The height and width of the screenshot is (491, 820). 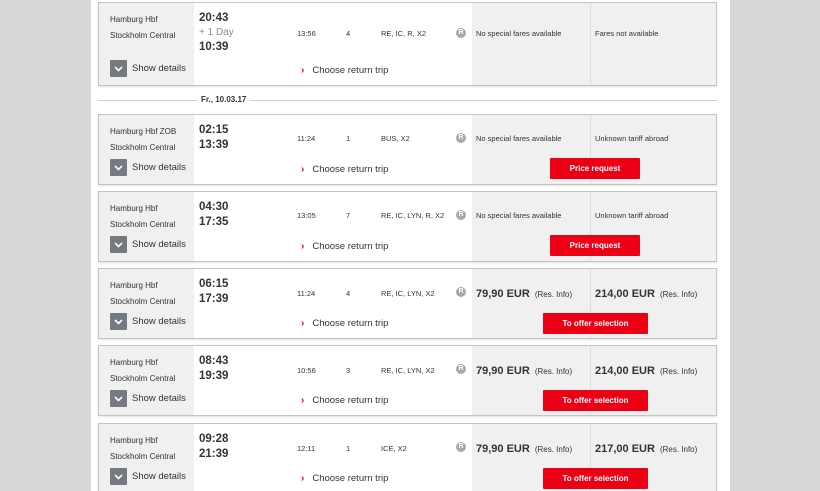 What do you see at coordinates (306, 33) in the screenshot?
I see `duration: 13:56` at bounding box center [306, 33].